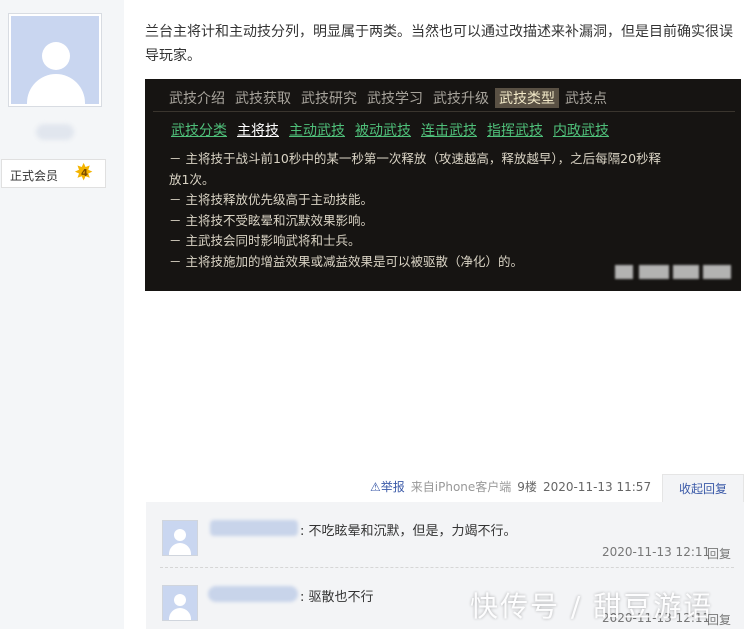 The width and height of the screenshot is (748, 629). I want to click on warning-icon: ⚠, so click(375, 487).